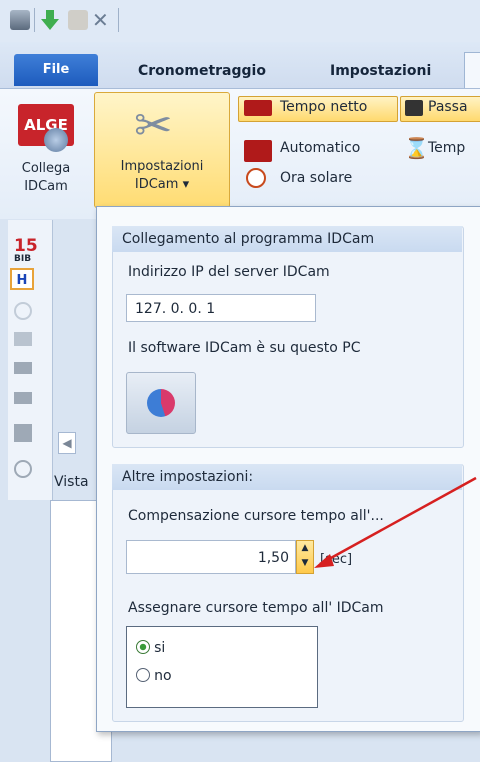  What do you see at coordinates (56, 140) in the screenshot?
I see `globe-icon` at bounding box center [56, 140].